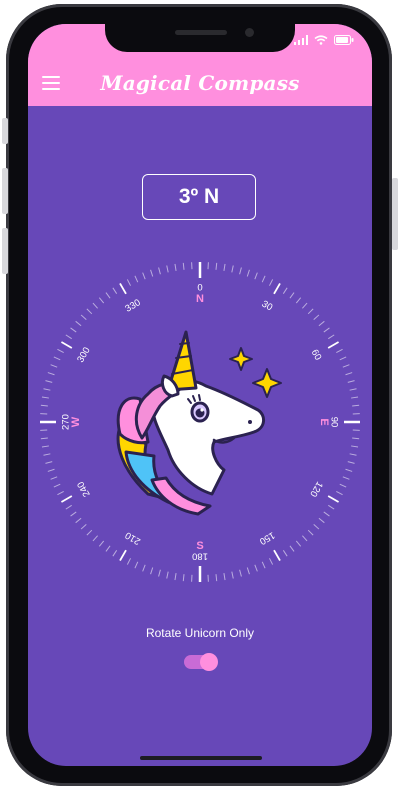  What do you see at coordinates (200, 633) in the screenshot?
I see `rotate-unicorn-label: Rotate Unicorn Only` at bounding box center [200, 633].